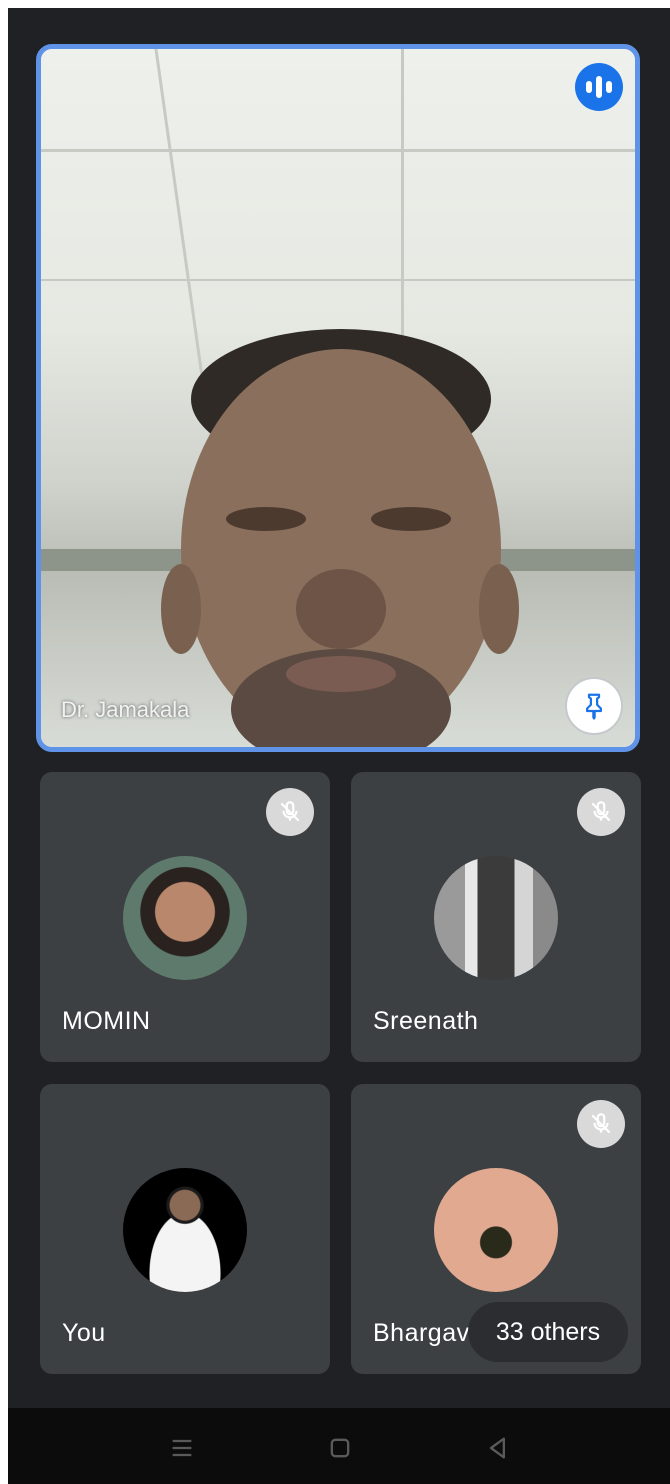  I want to click on speaking-indicator-icon, so click(599, 87).